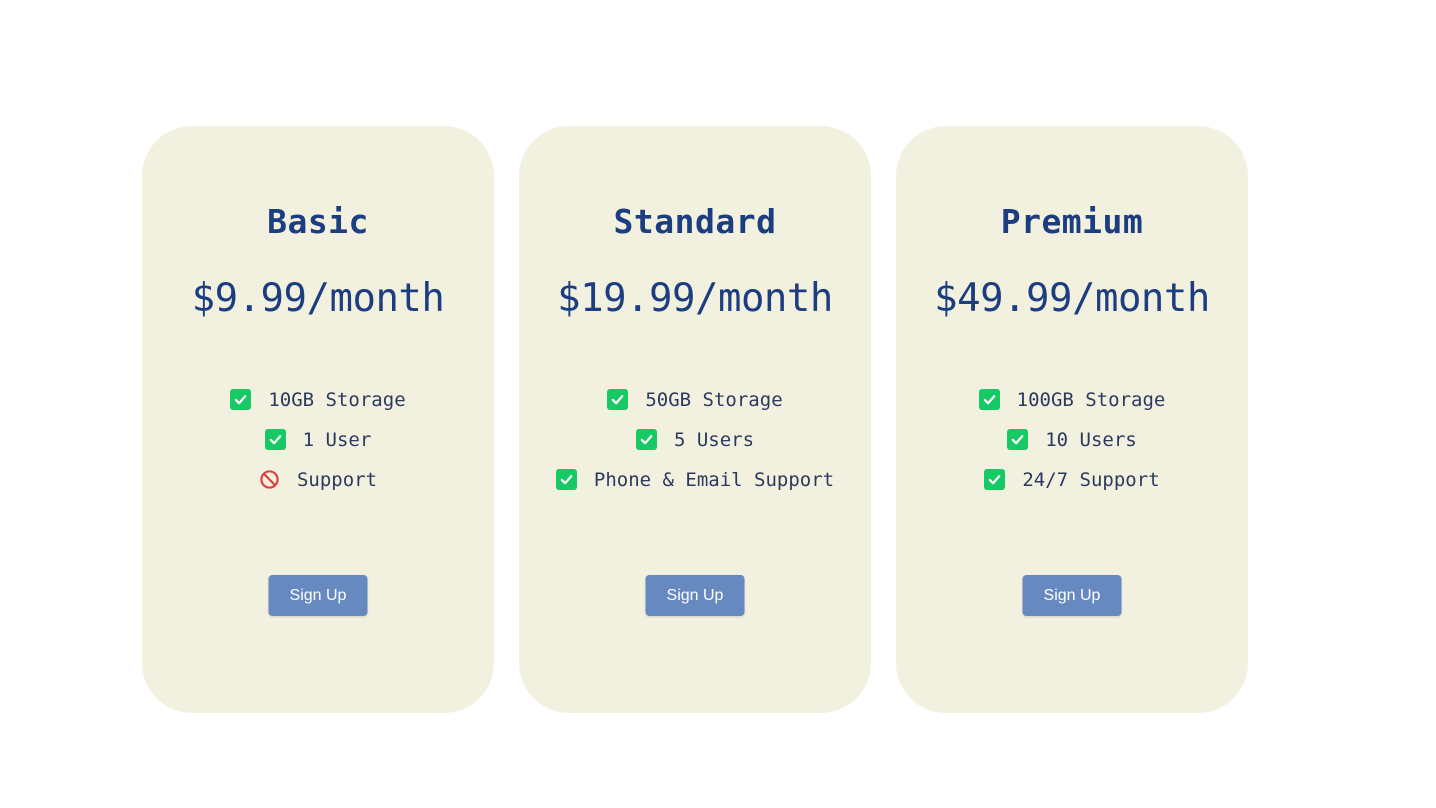 This screenshot has width=1436, height=808. I want to click on plan-name: Basic, so click(318, 221).